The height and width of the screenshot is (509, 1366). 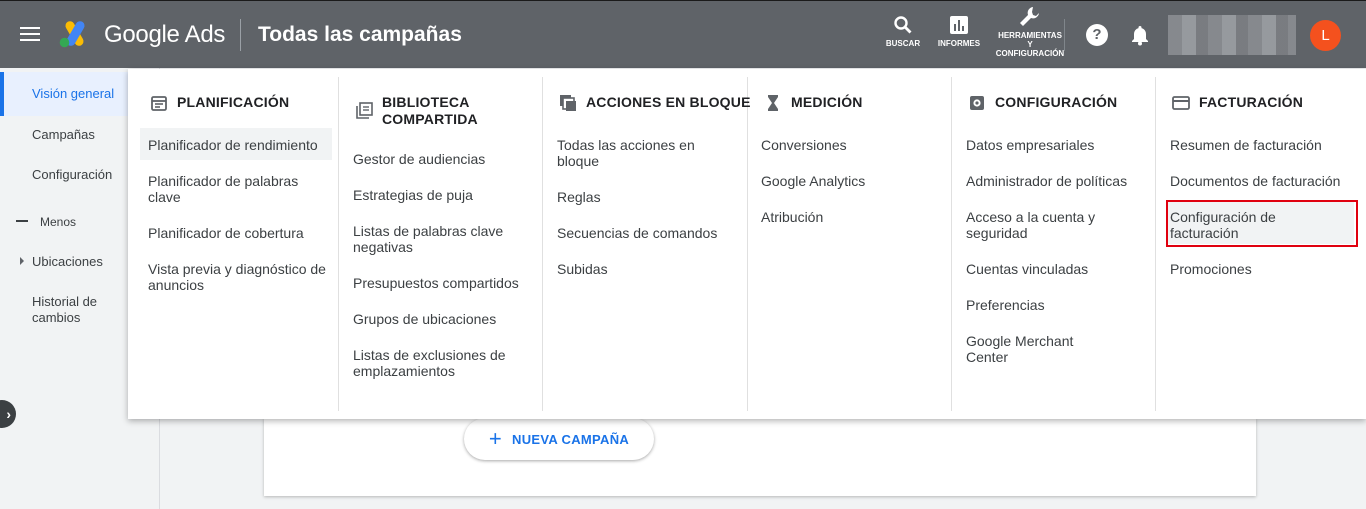 I want to click on reports-button: INFORMES, so click(x=959, y=31).